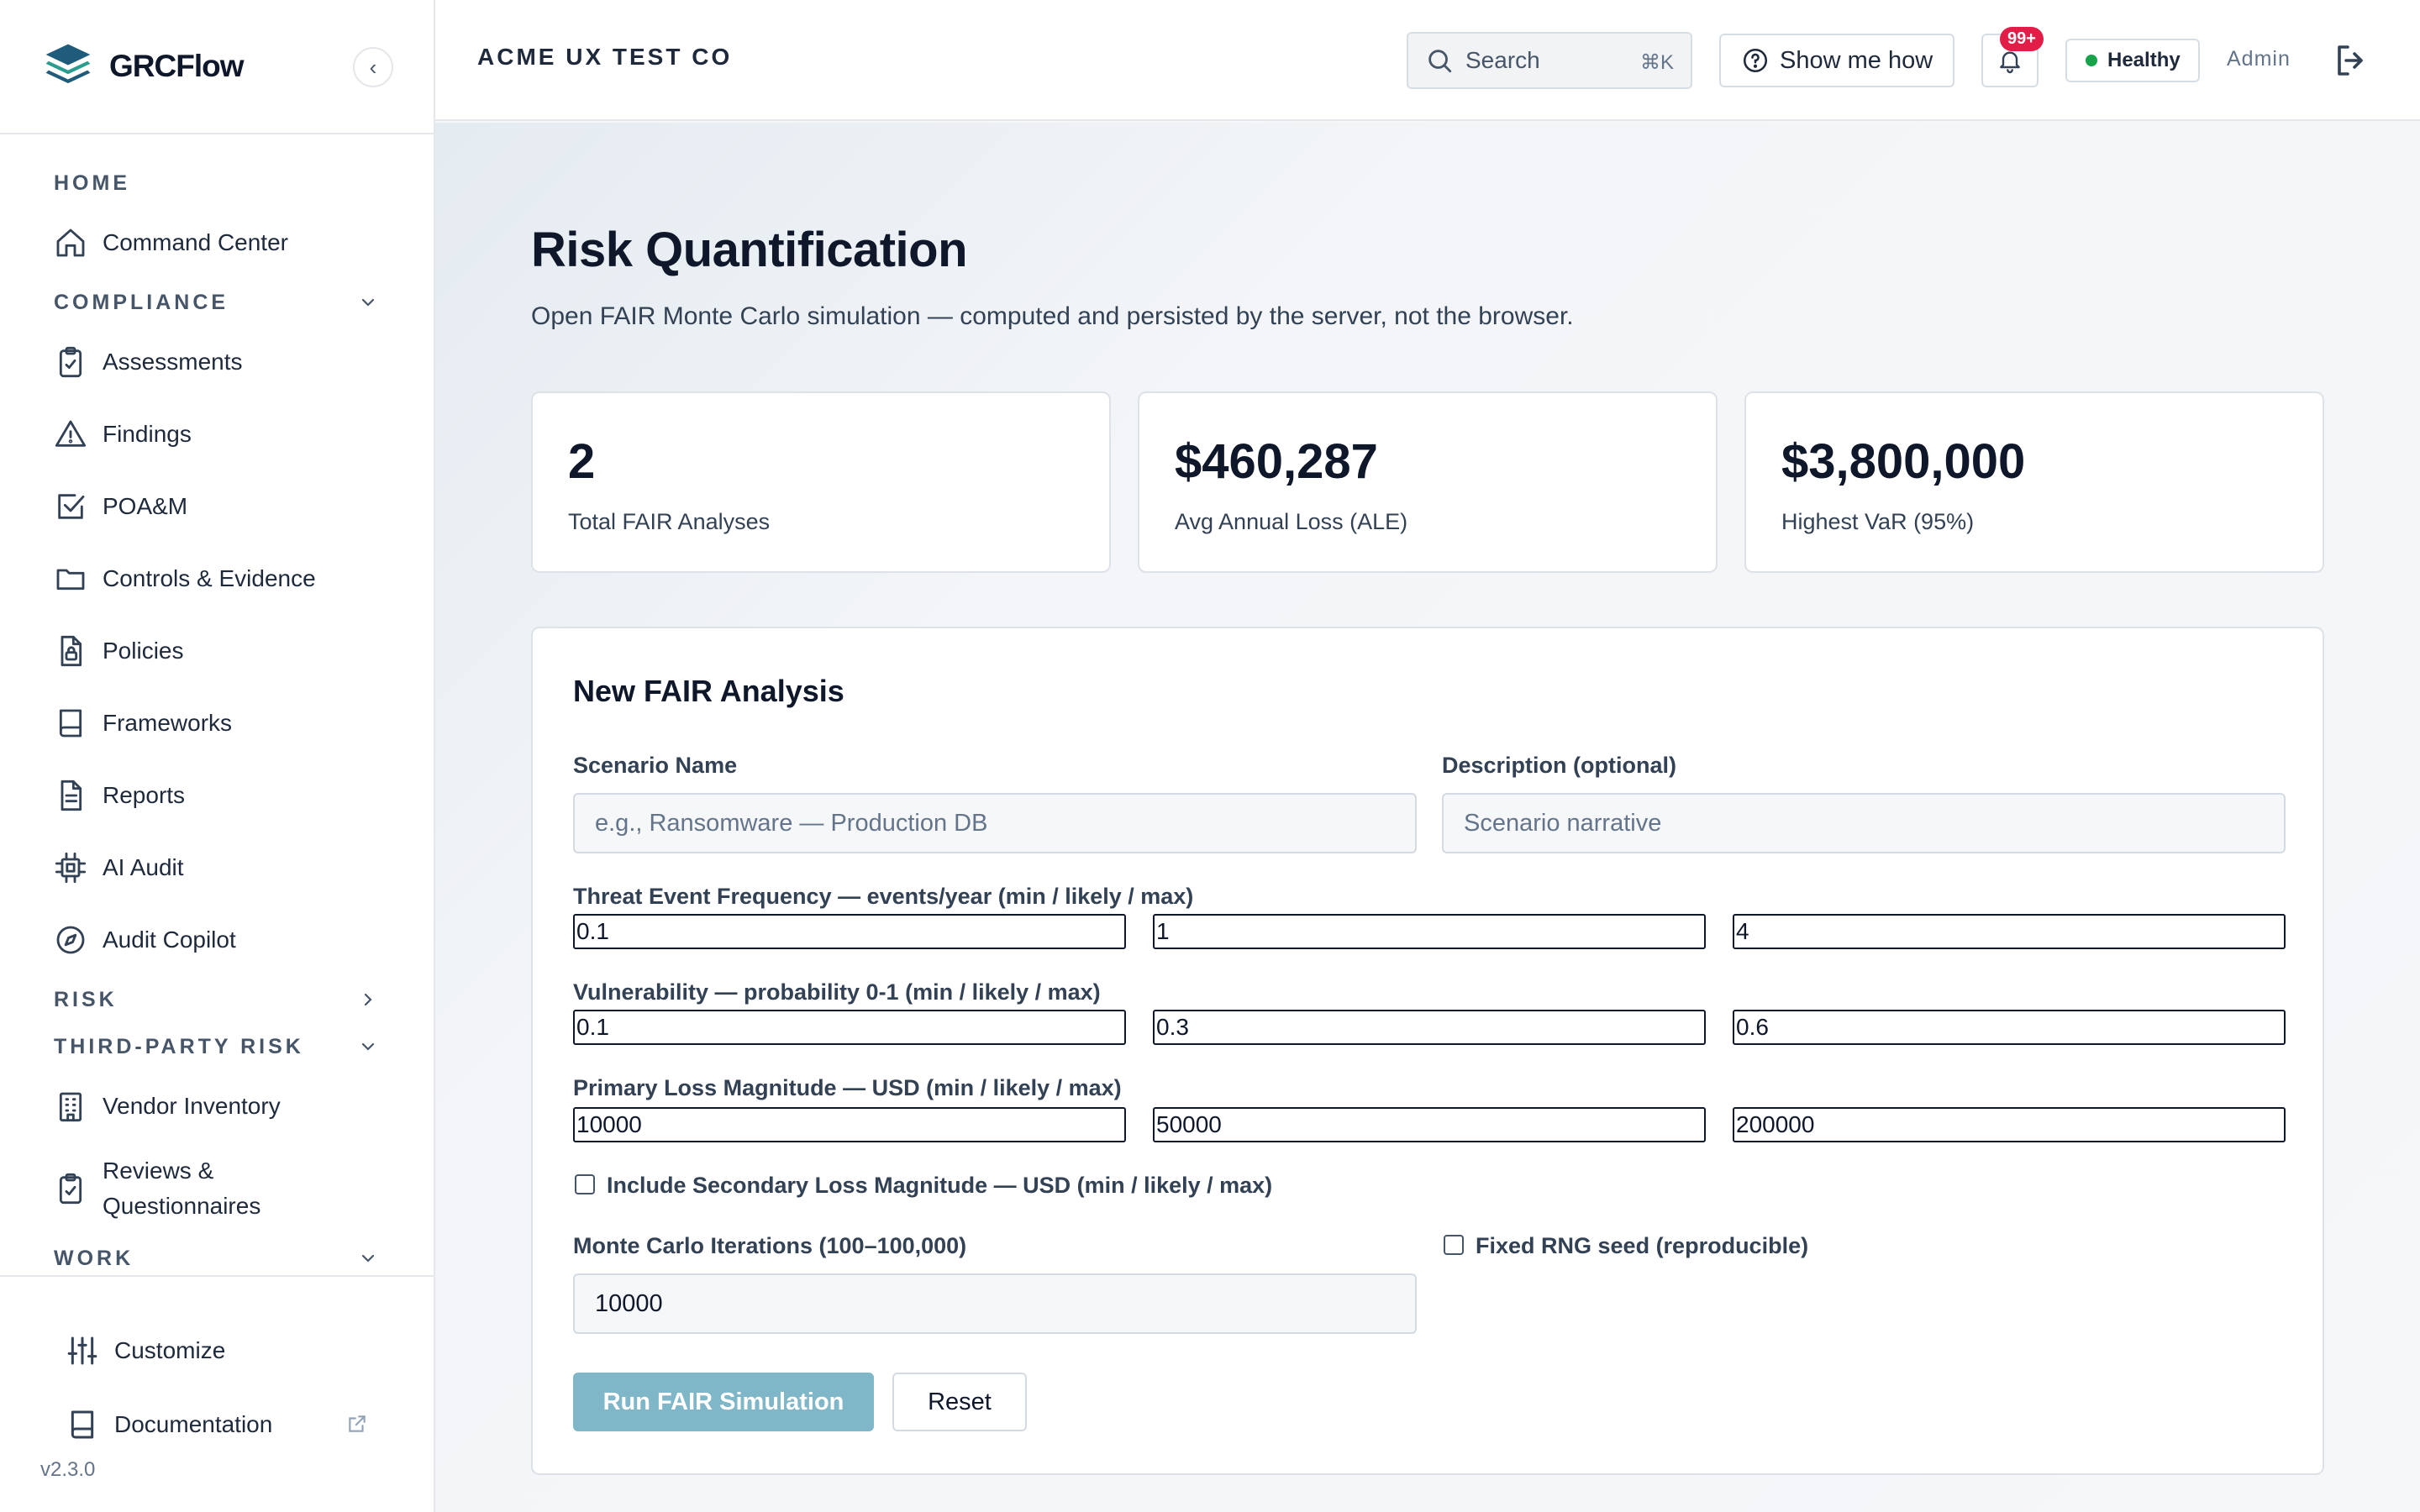 The image size is (2420, 1512). I want to click on sidebar-item-command-center: Command Center, so click(217, 243).